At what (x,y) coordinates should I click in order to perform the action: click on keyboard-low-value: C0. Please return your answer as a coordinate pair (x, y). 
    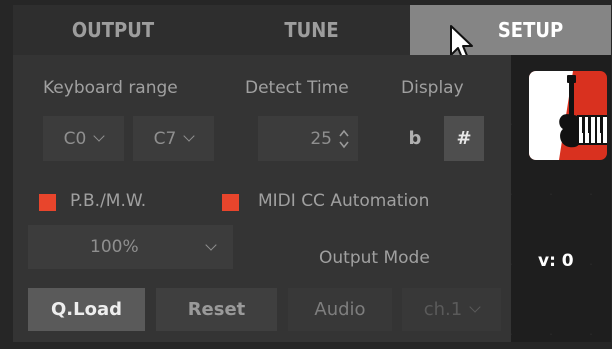
    Looking at the image, I should click on (75, 138).